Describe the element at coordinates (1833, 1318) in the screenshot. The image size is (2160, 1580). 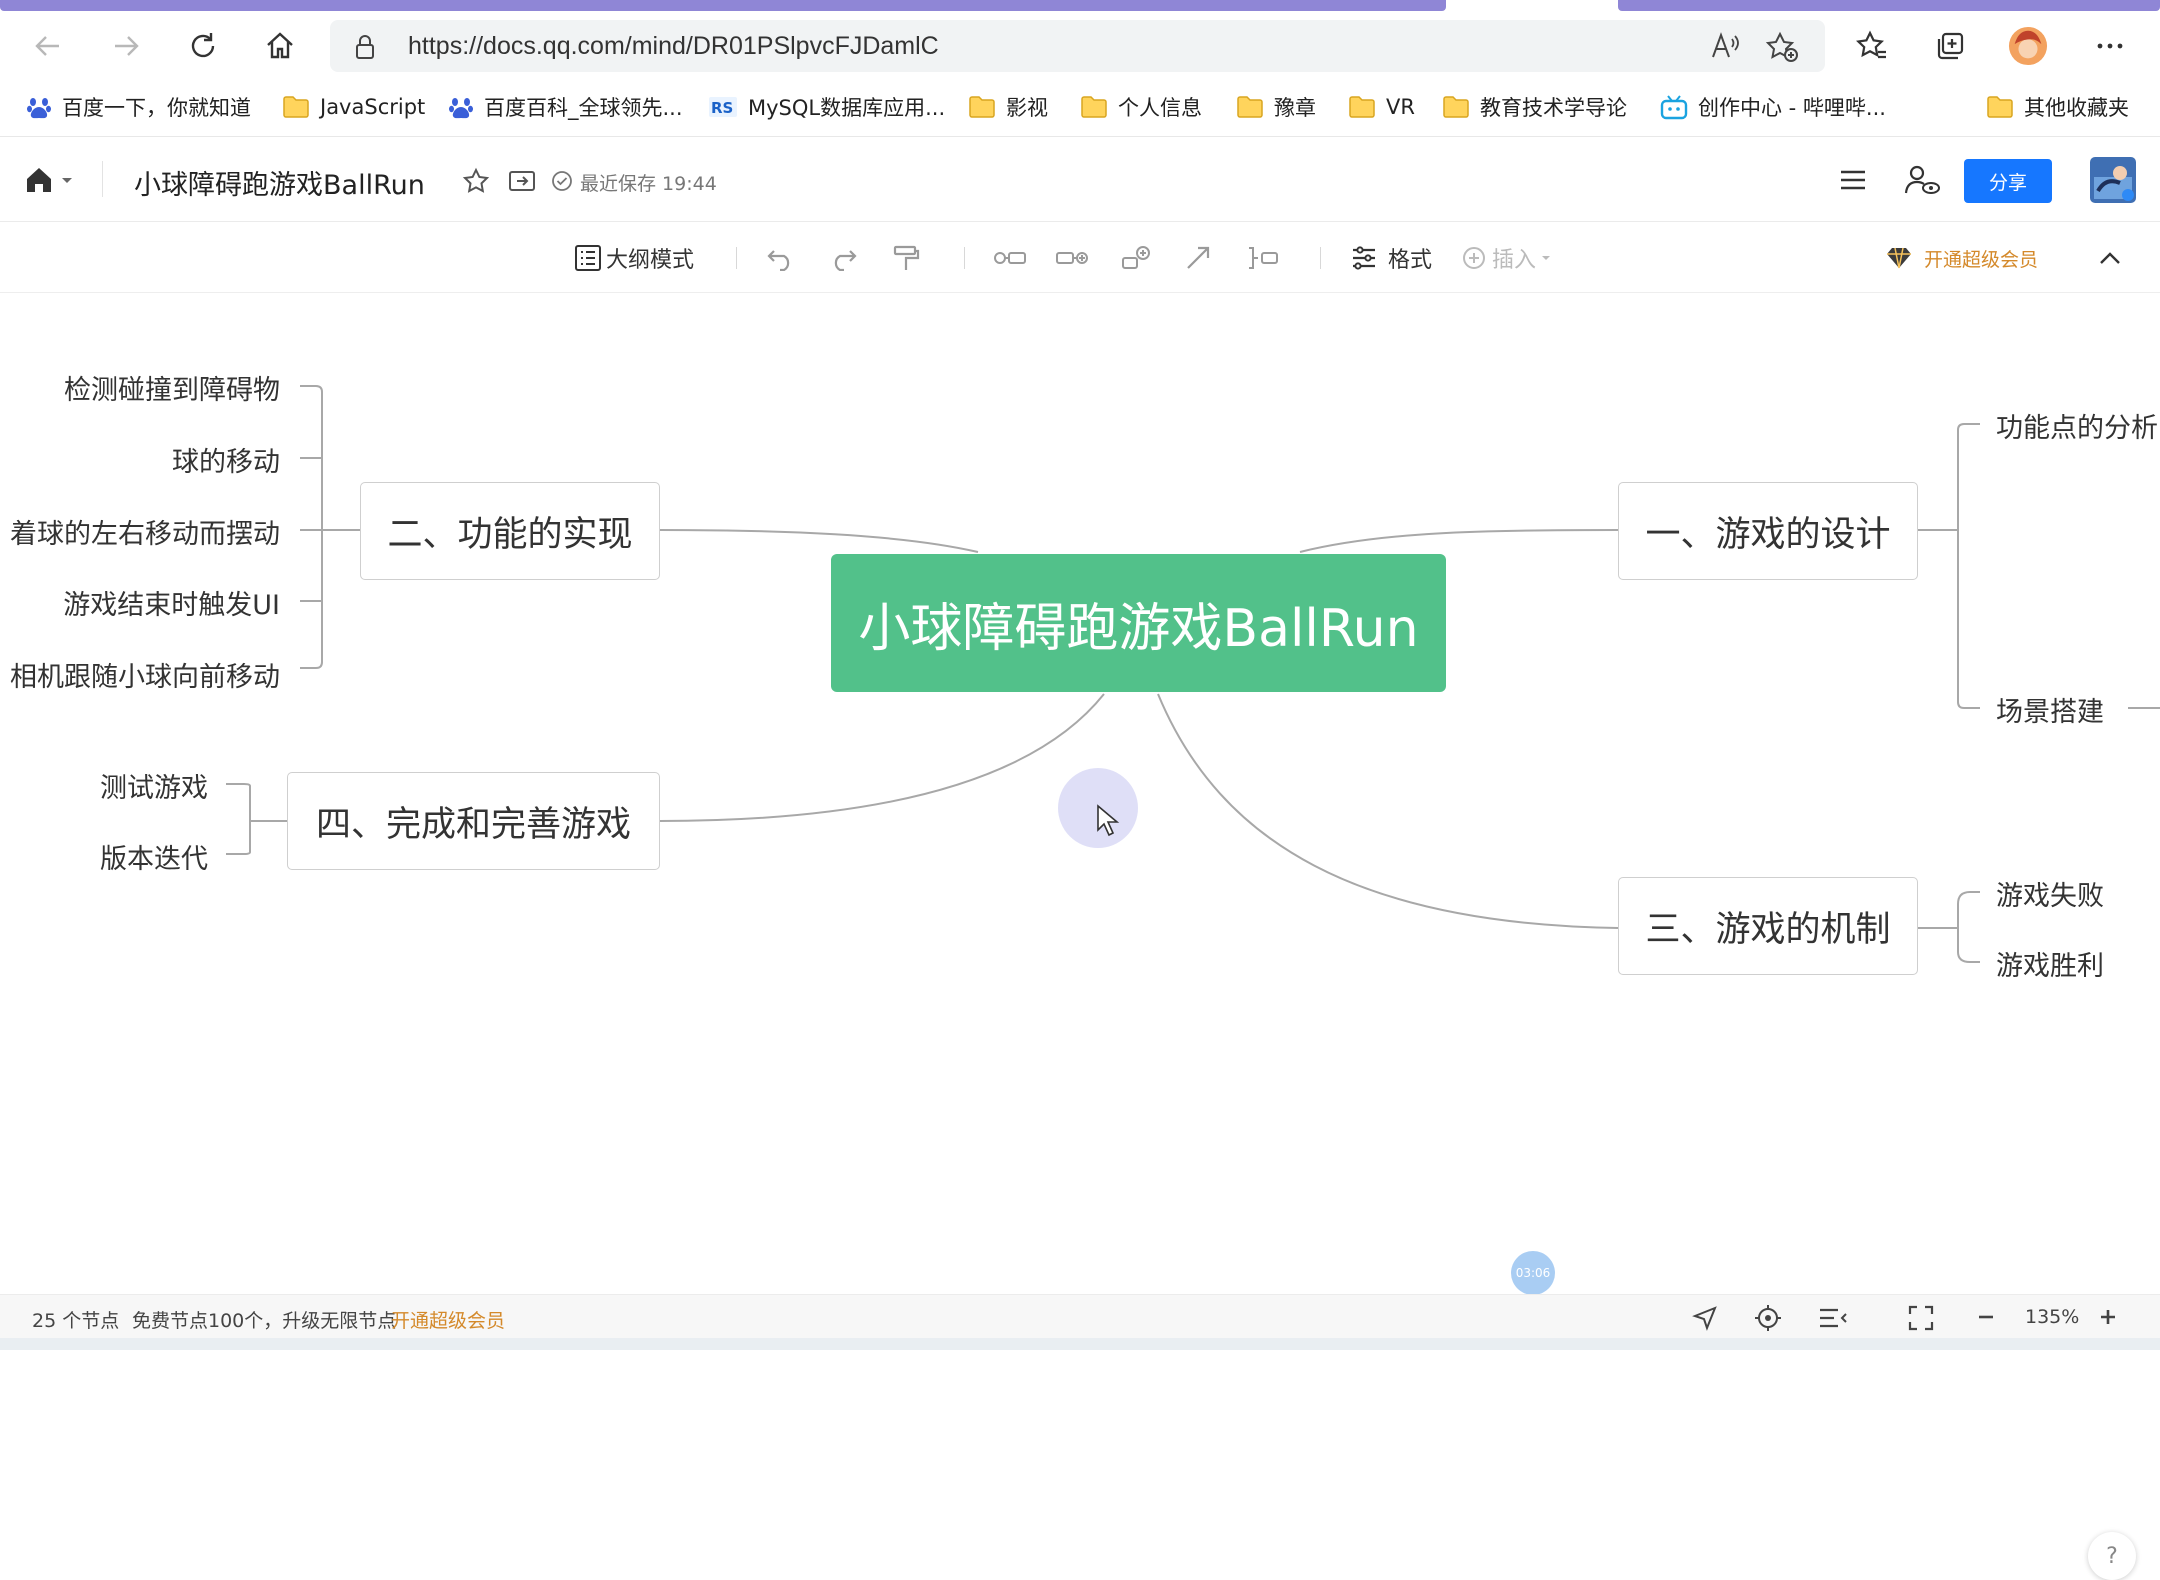
I see `outline-panel-icon` at that location.